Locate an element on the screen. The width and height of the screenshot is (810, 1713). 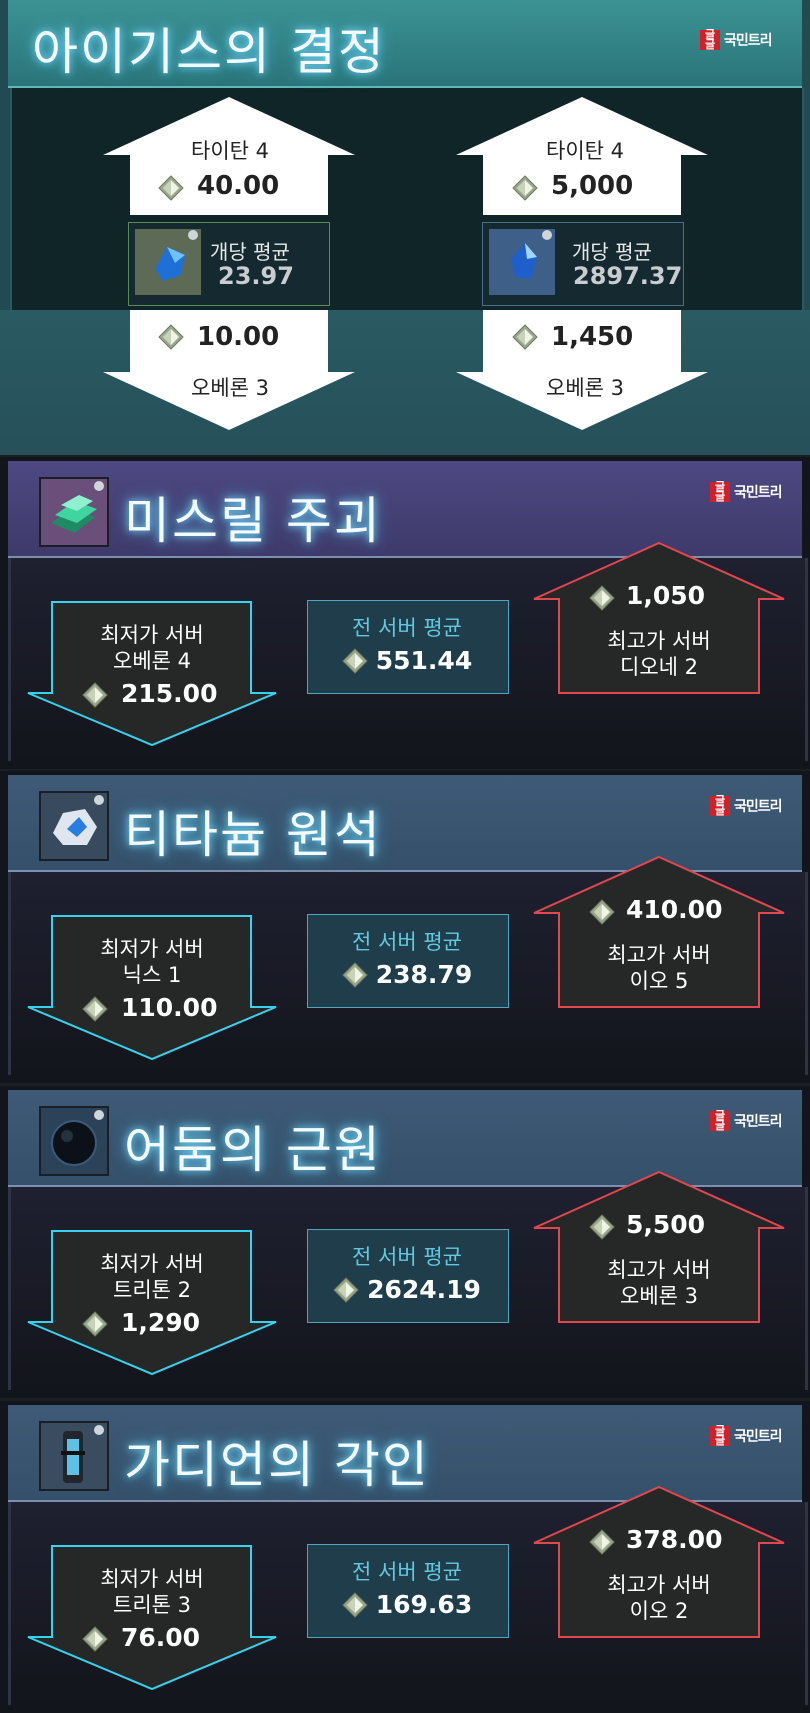
top-left-avg-value: 23.97 is located at coordinates (256, 276).